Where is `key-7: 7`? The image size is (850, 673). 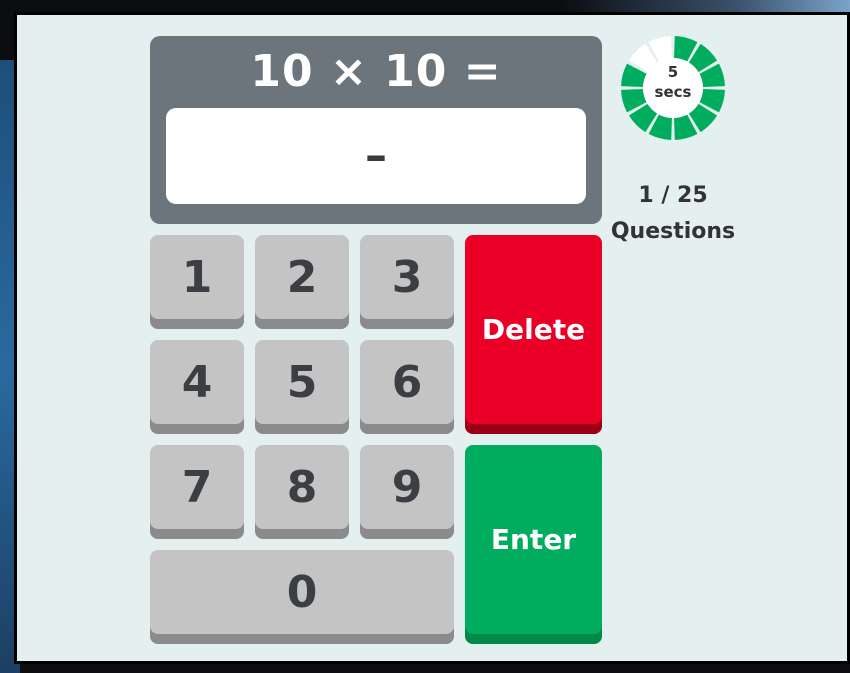
key-7: 7 is located at coordinates (197, 492).